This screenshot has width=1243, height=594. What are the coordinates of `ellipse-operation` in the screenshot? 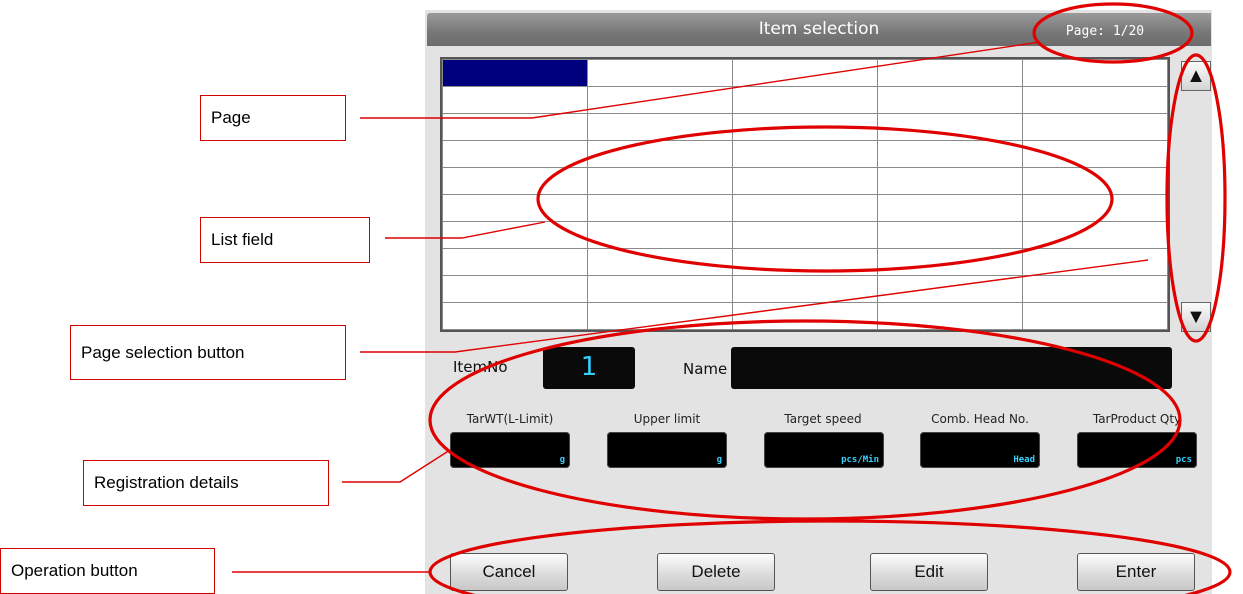 It's located at (830, 556).